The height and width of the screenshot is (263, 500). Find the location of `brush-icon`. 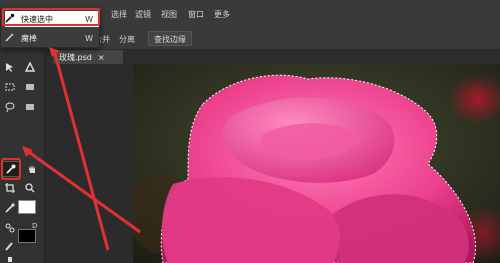

brush-icon is located at coordinates (10, 246).